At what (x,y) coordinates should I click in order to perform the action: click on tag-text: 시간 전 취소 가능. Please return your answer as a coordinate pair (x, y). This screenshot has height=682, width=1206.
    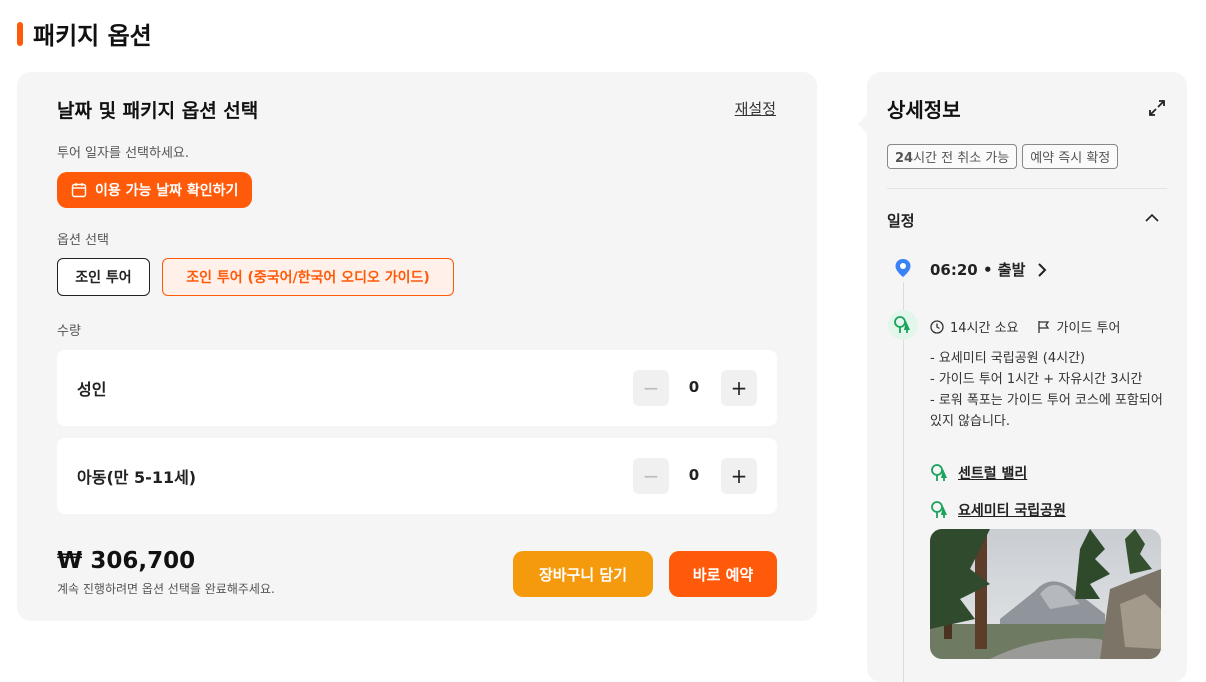
    Looking at the image, I should click on (961, 158).